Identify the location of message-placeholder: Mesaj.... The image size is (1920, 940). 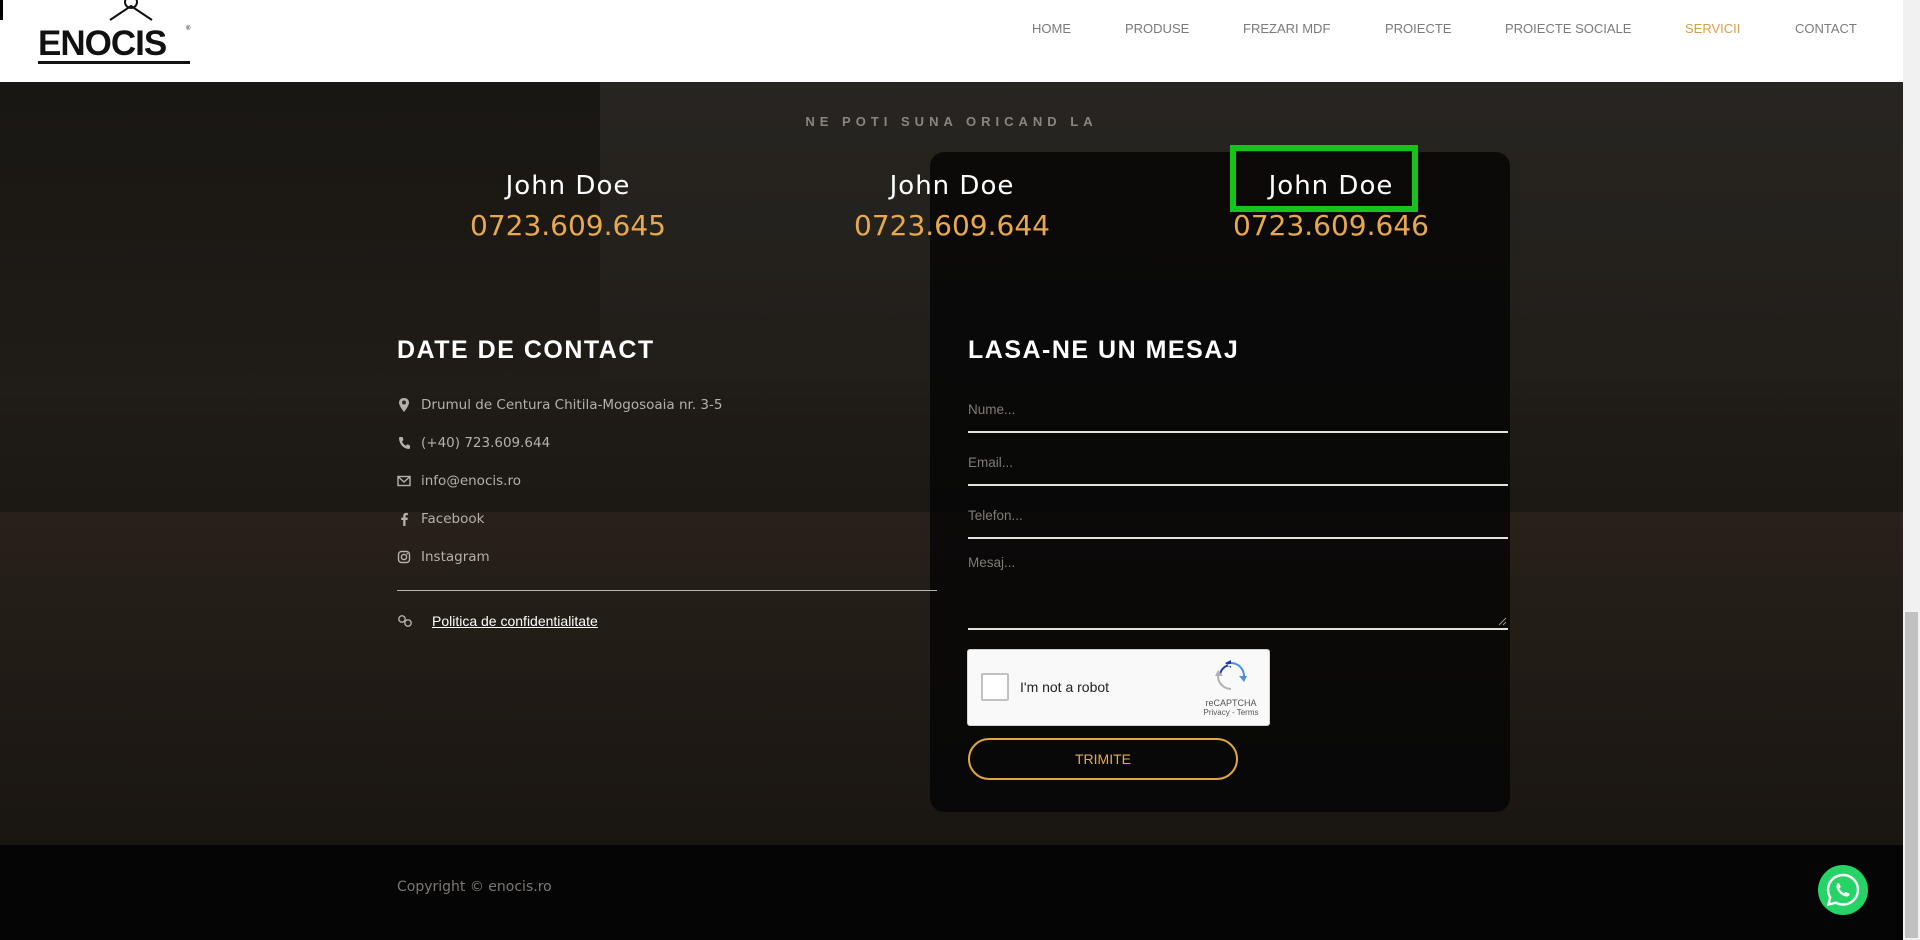
(992, 562).